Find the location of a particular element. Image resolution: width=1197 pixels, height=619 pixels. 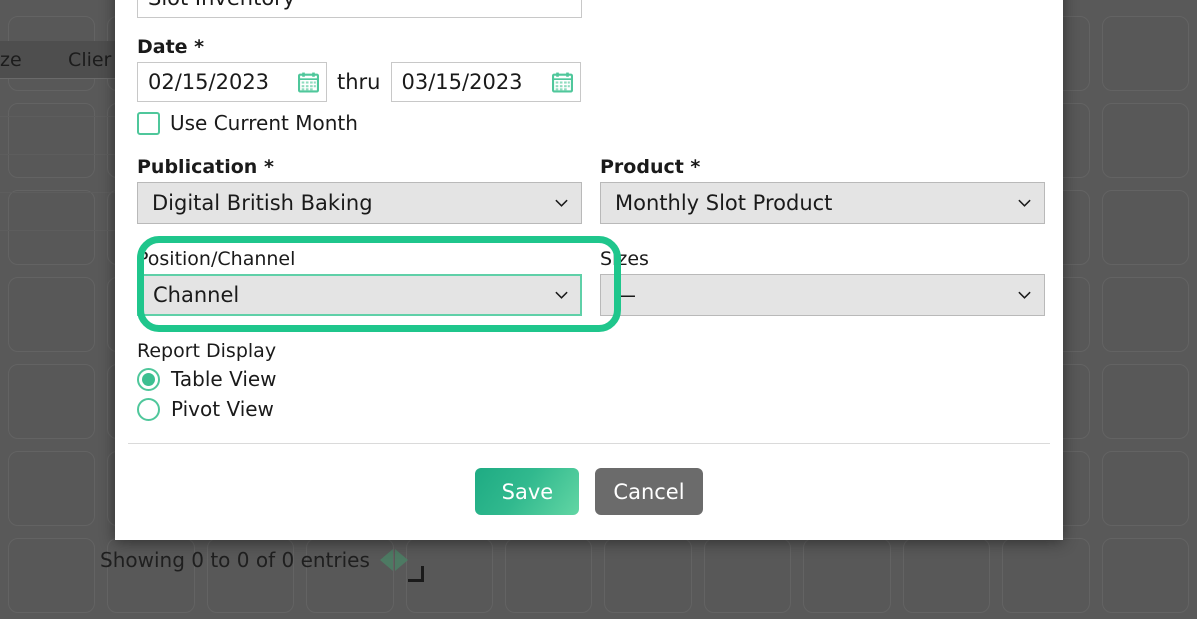

product-select-value: Monthly Slot Product is located at coordinates (822, 203).